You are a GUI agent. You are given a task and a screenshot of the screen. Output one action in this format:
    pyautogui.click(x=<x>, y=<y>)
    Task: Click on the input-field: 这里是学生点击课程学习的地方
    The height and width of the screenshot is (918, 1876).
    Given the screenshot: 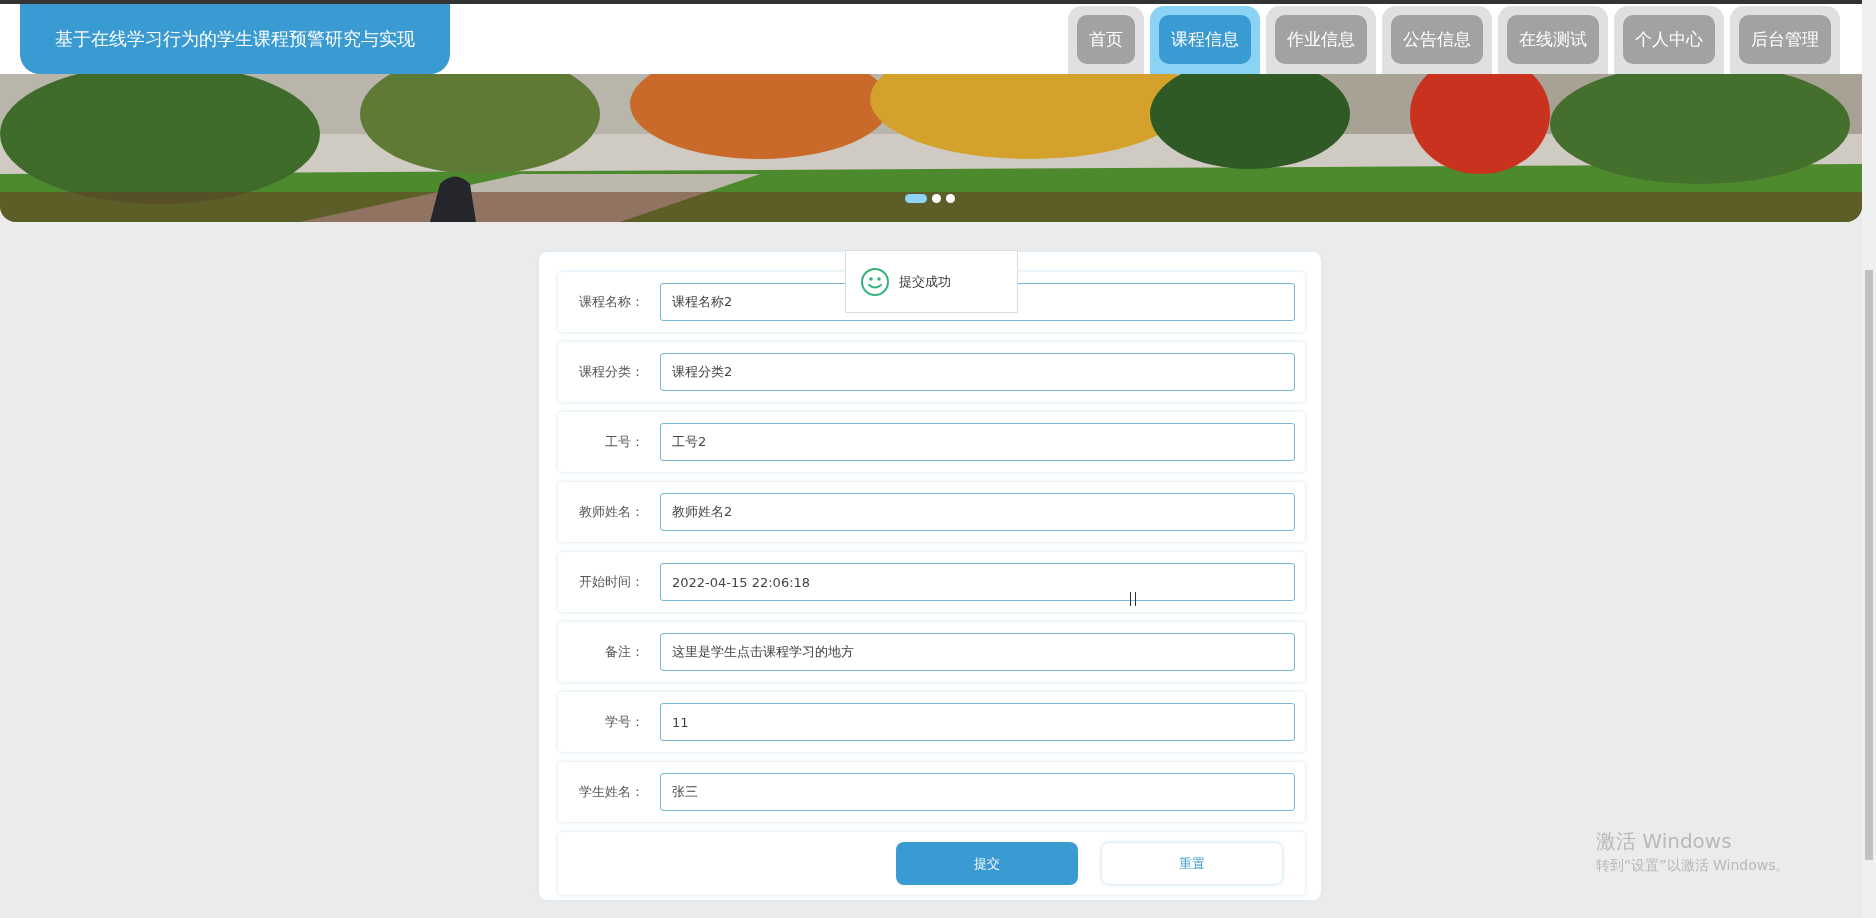 What is the action you would take?
    pyautogui.click(x=977, y=652)
    